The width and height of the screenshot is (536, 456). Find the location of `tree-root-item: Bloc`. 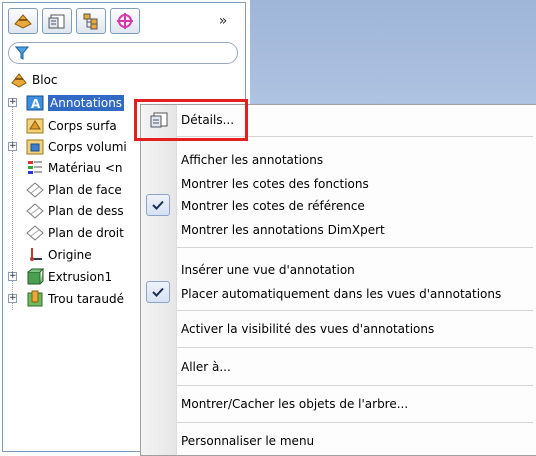

tree-root-item: Bloc is located at coordinates (34, 80).